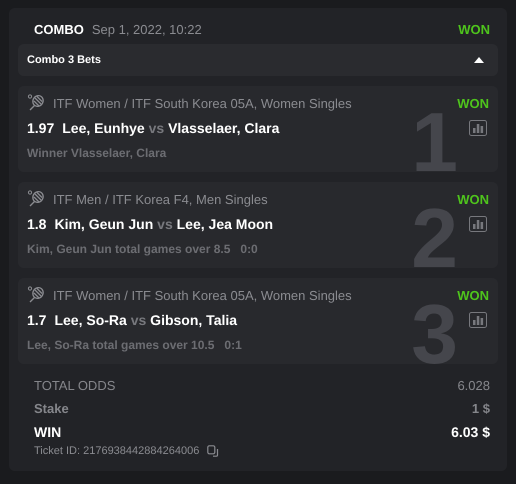  What do you see at coordinates (473, 385) in the screenshot?
I see `summary-value: 6.028` at bounding box center [473, 385].